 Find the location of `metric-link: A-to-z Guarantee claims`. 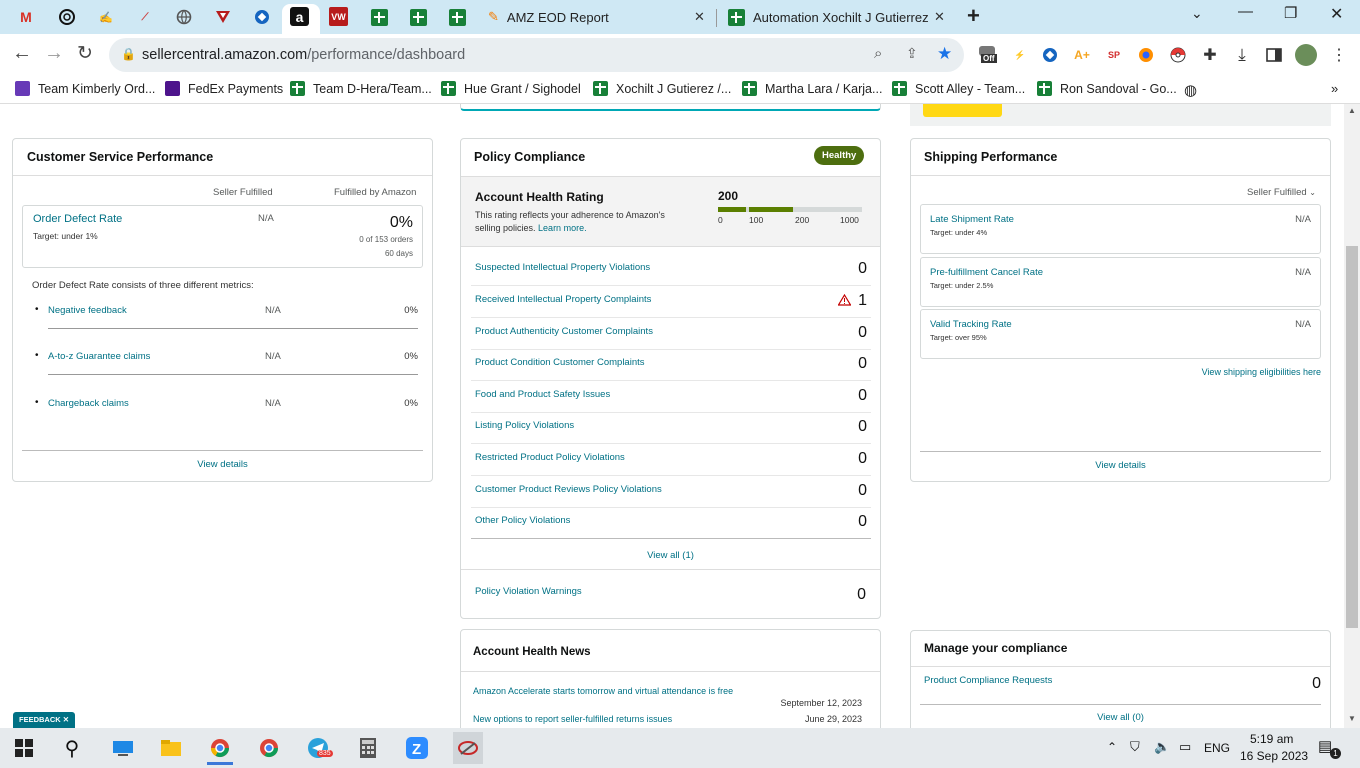

metric-link: A-to-z Guarantee claims is located at coordinates (99, 356).